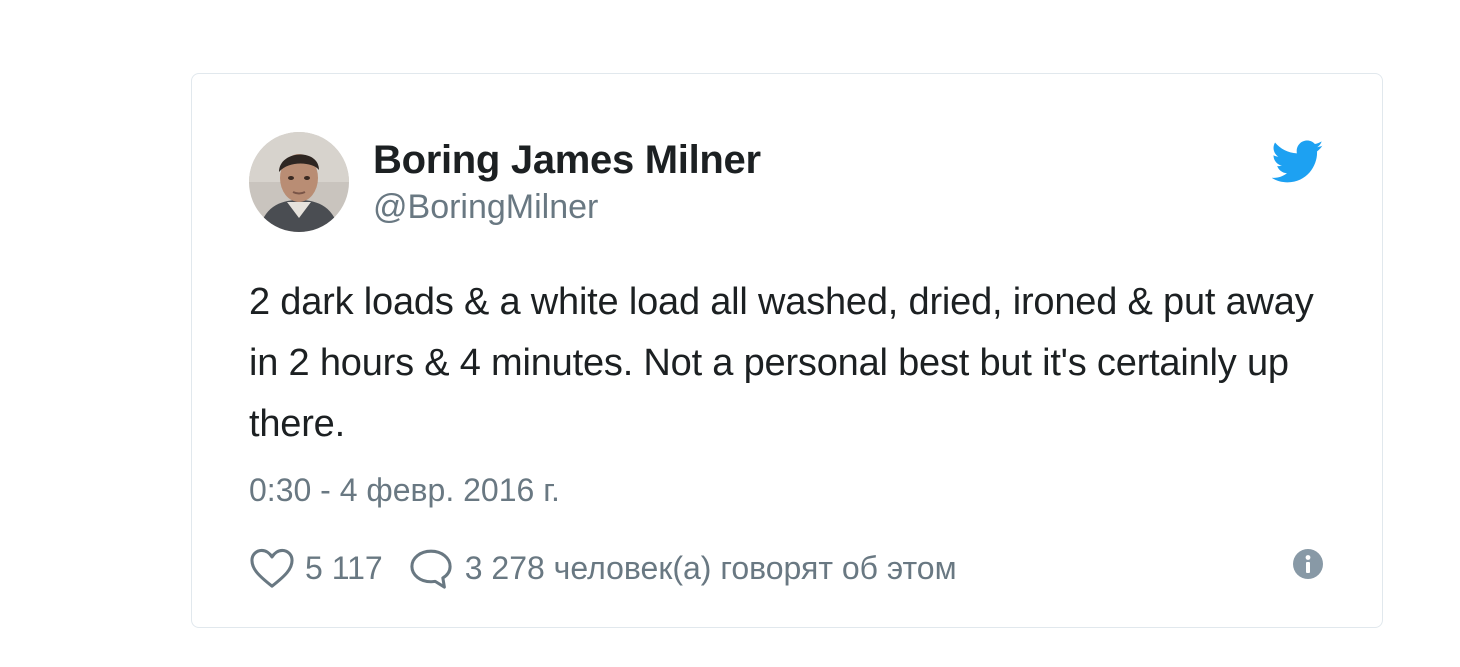  I want to click on tweet-timestamp: 0:30 - 4 февр. 2016 г., so click(404, 490).